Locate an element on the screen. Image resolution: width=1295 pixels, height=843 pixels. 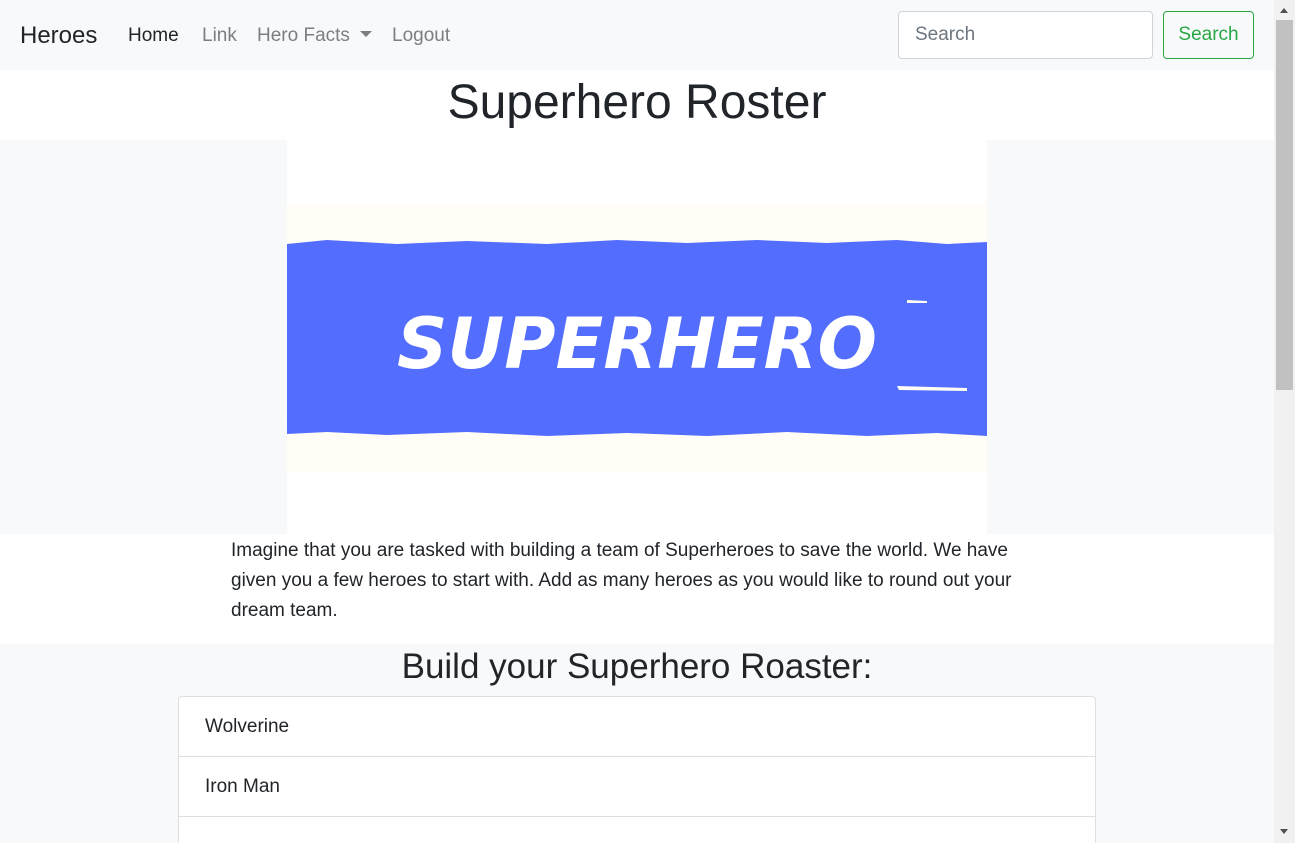
hero-list-item: Iron Man is located at coordinates (637, 786).